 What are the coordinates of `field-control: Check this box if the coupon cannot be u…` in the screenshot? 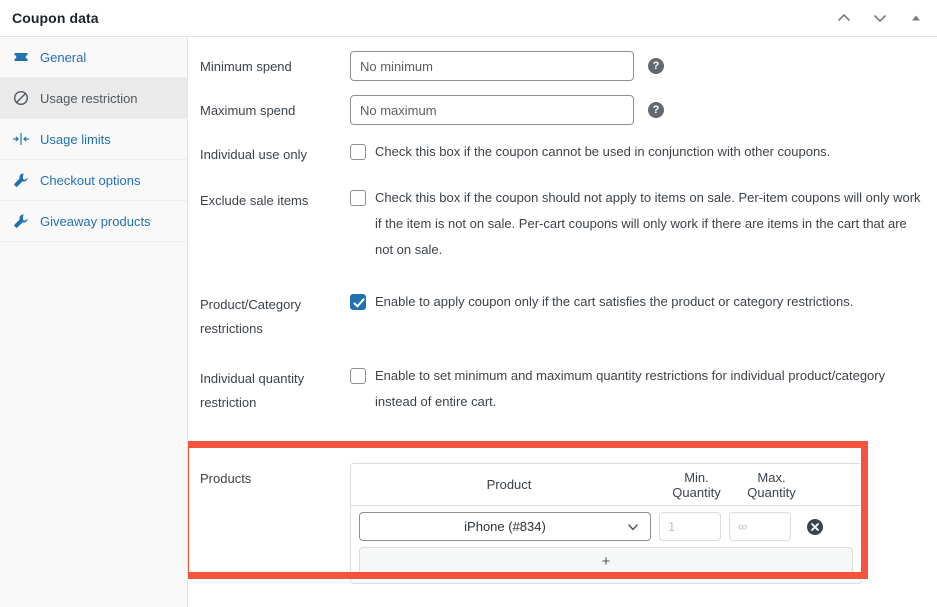 It's located at (635, 152).